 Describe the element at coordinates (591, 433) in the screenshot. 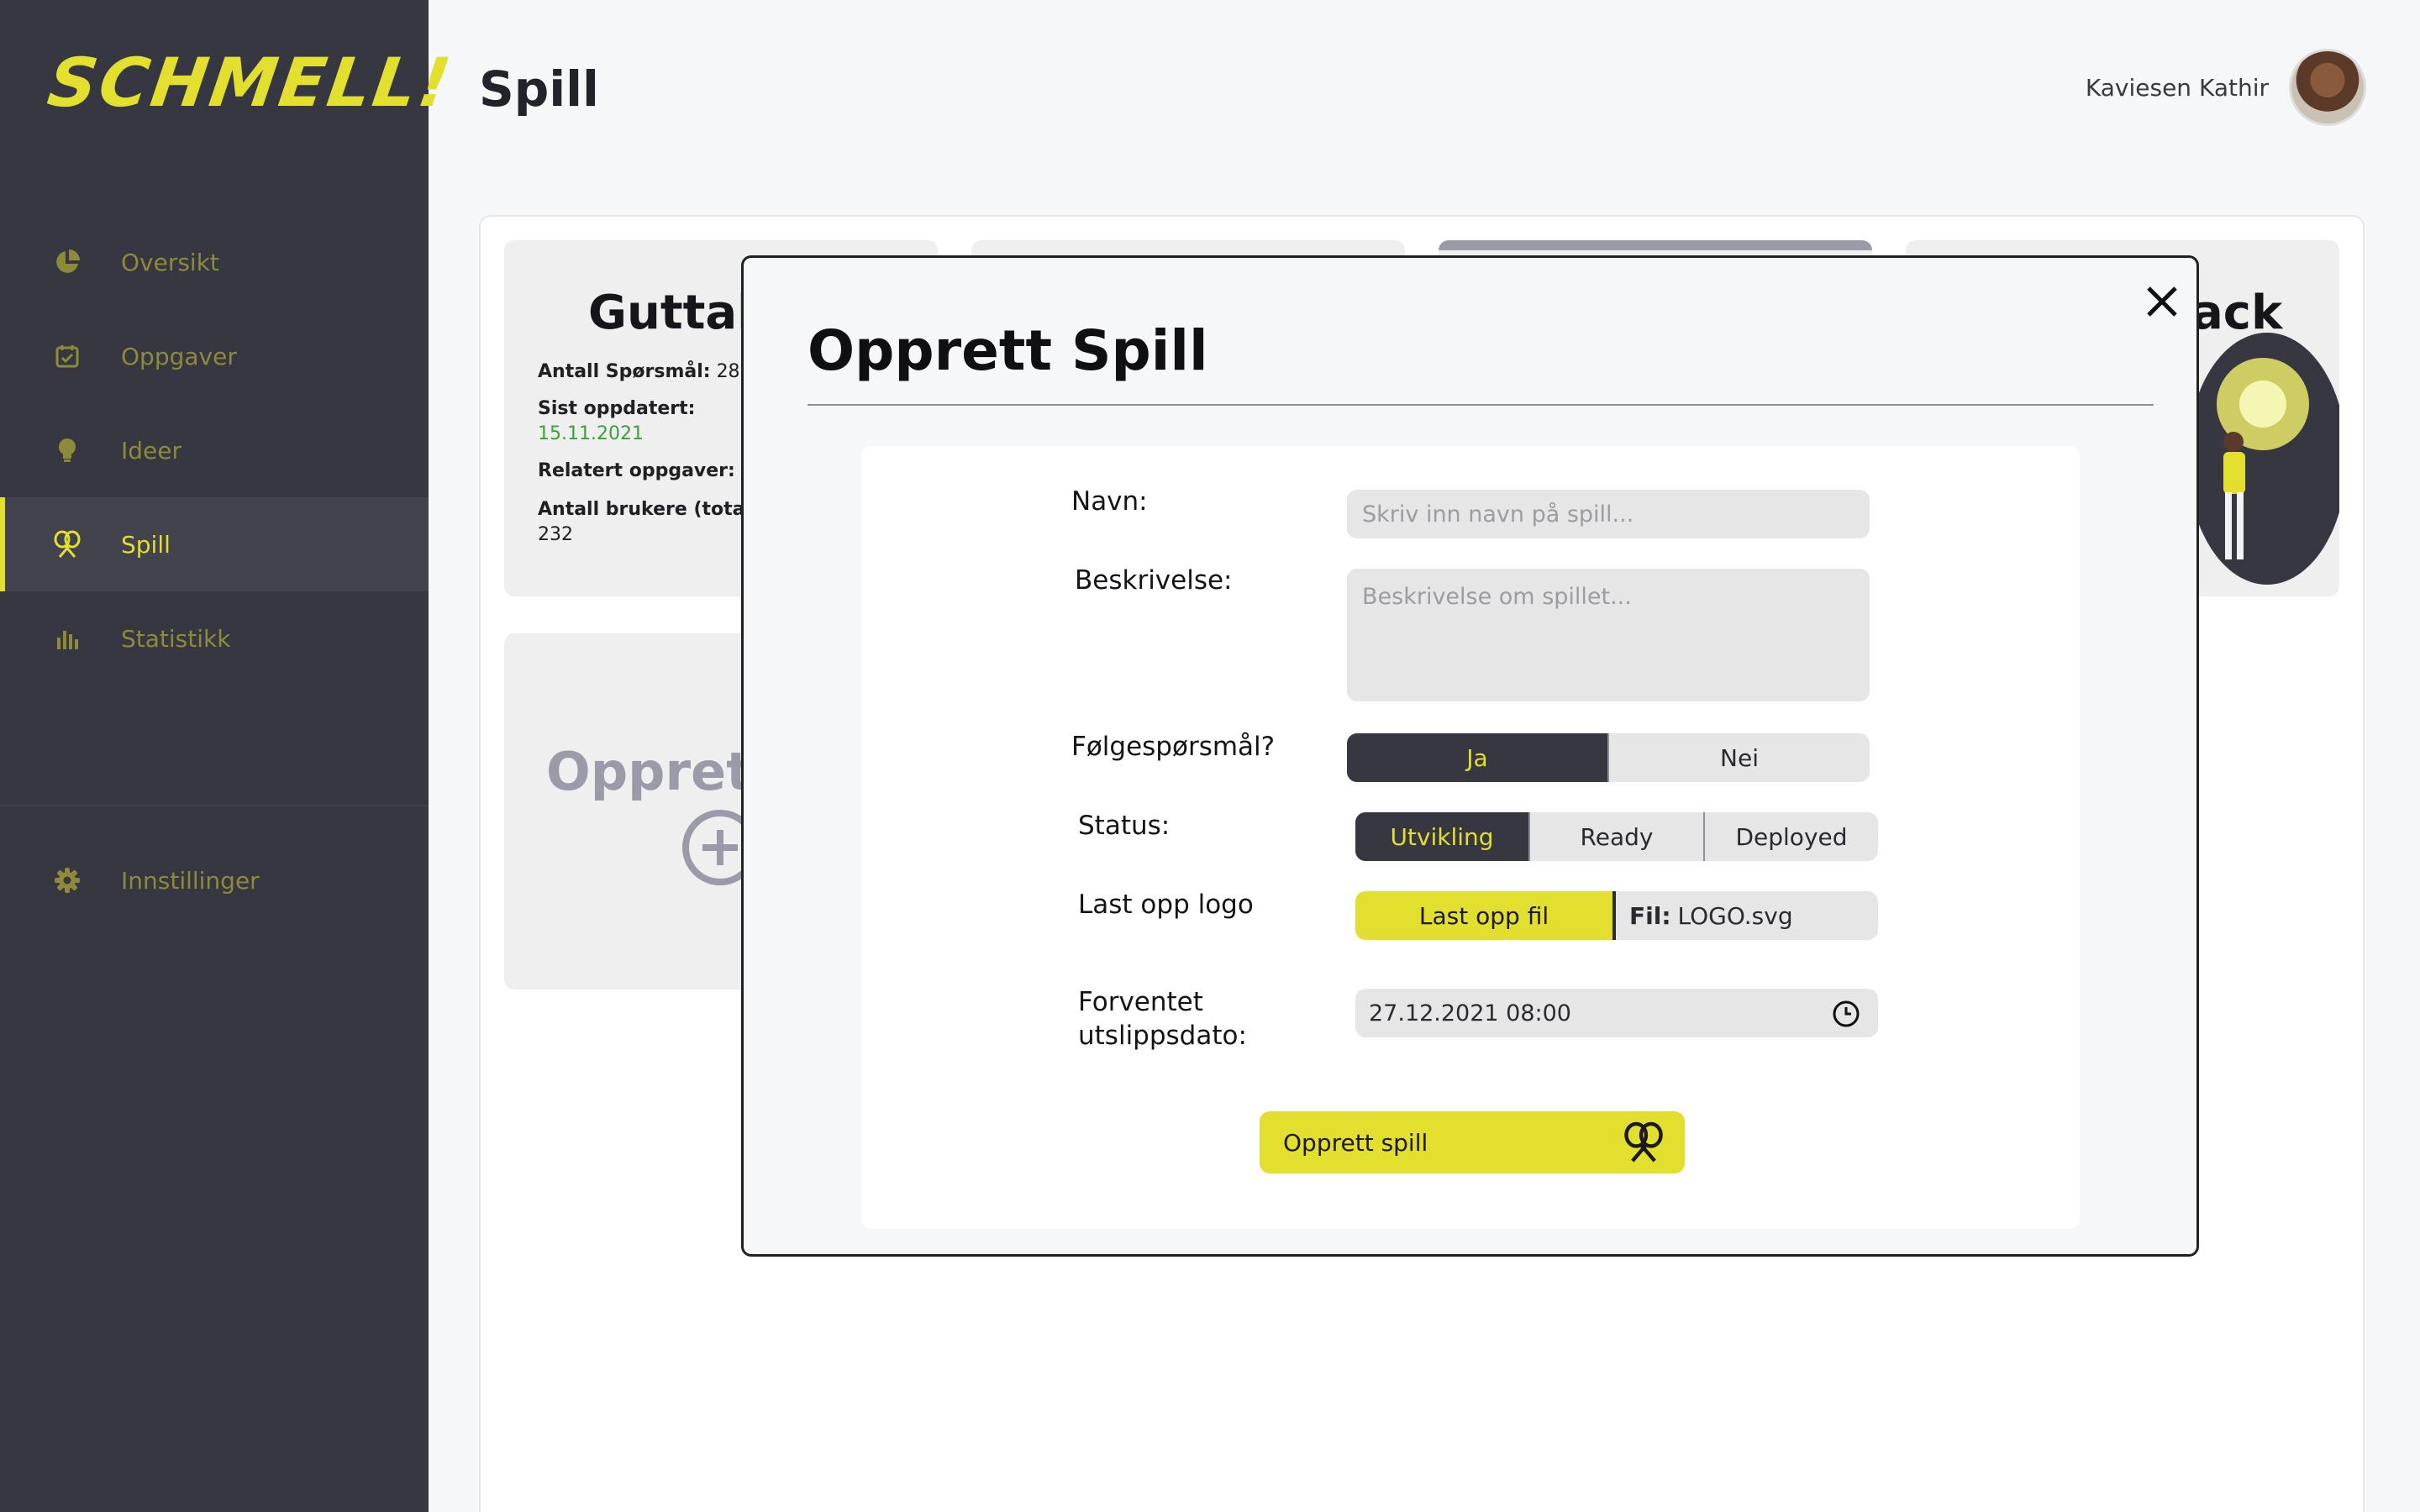

I see `stat-value: 15.11.2021` at that location.